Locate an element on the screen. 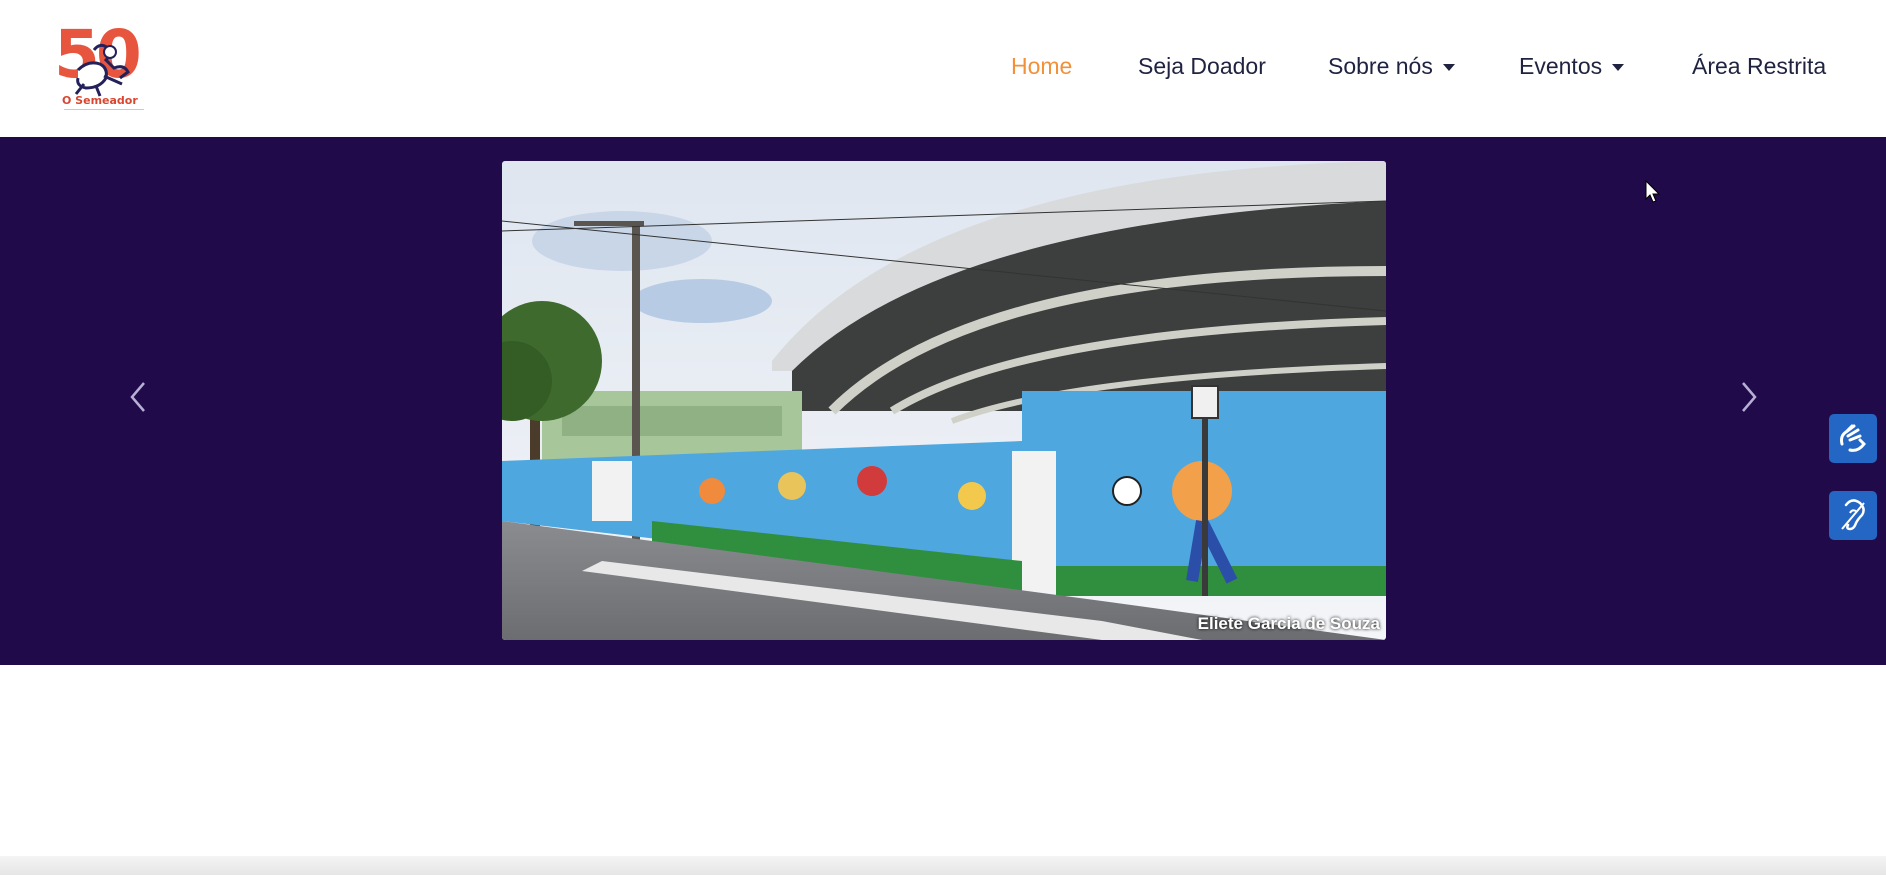  mouse-pointer-icon is located at coordinates (1653, 191).